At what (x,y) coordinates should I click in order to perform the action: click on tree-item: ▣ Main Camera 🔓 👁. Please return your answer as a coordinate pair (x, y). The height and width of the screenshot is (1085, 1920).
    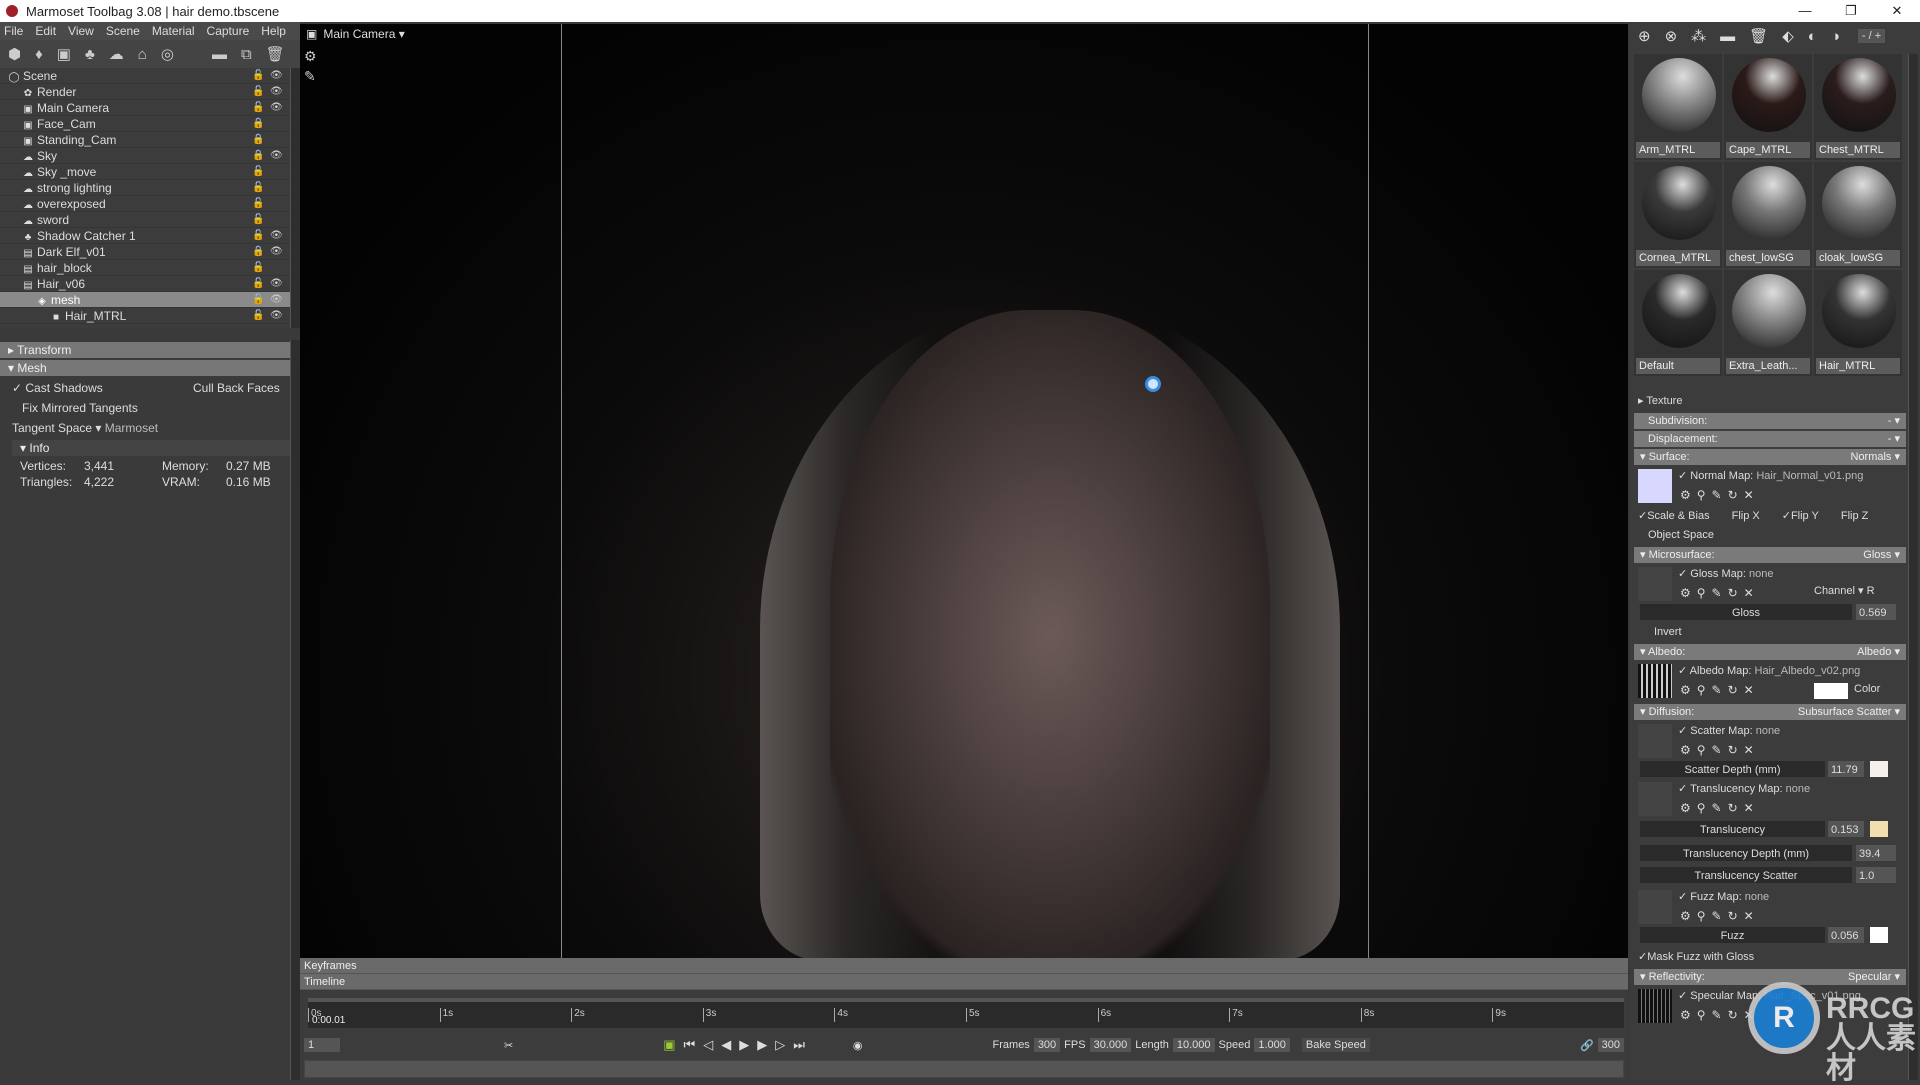
    Looking at the image, I should click on (145, 108).